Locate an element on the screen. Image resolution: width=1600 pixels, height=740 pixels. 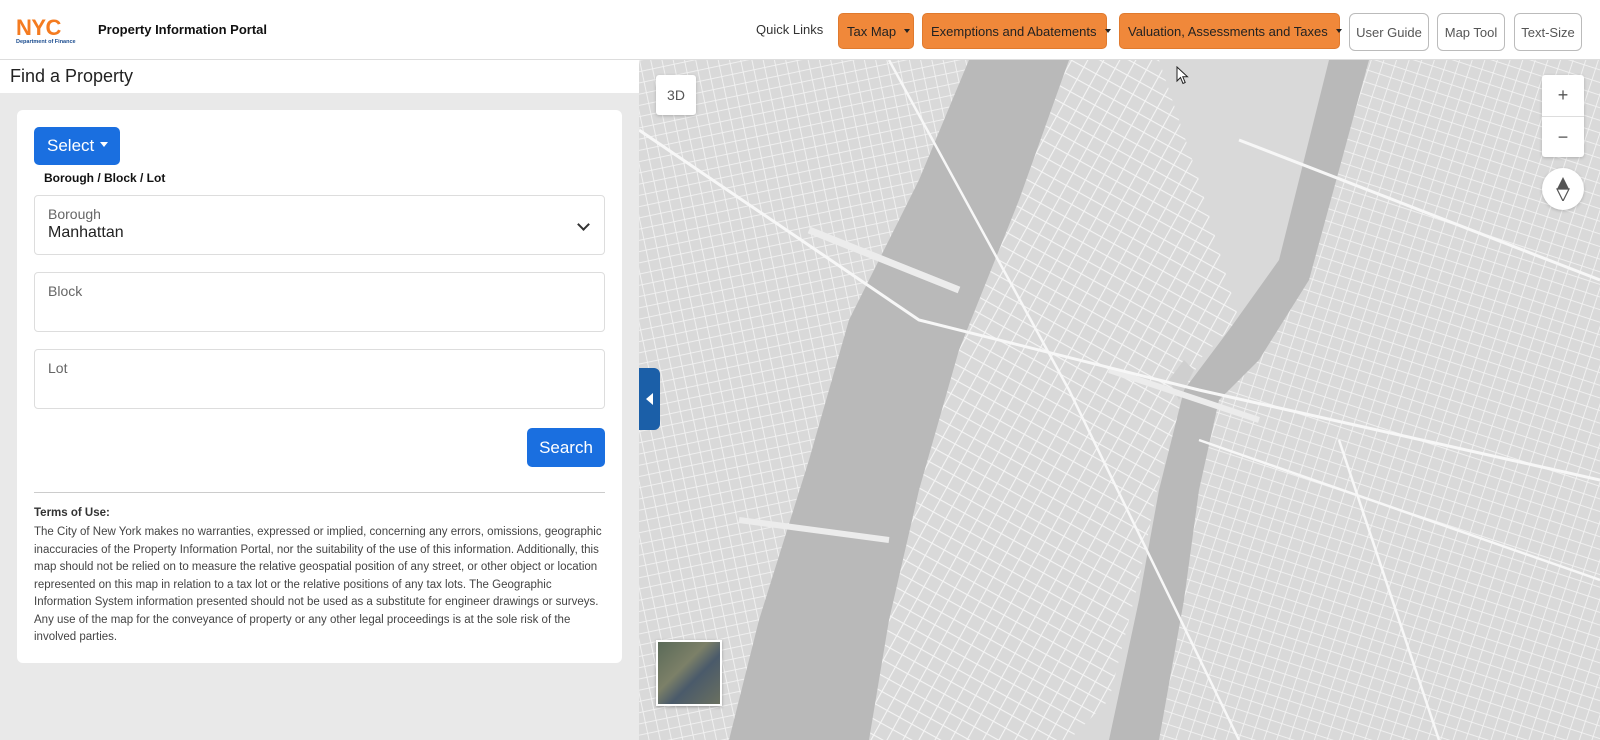
caret-left-icon is located at coordinates (649, 399).